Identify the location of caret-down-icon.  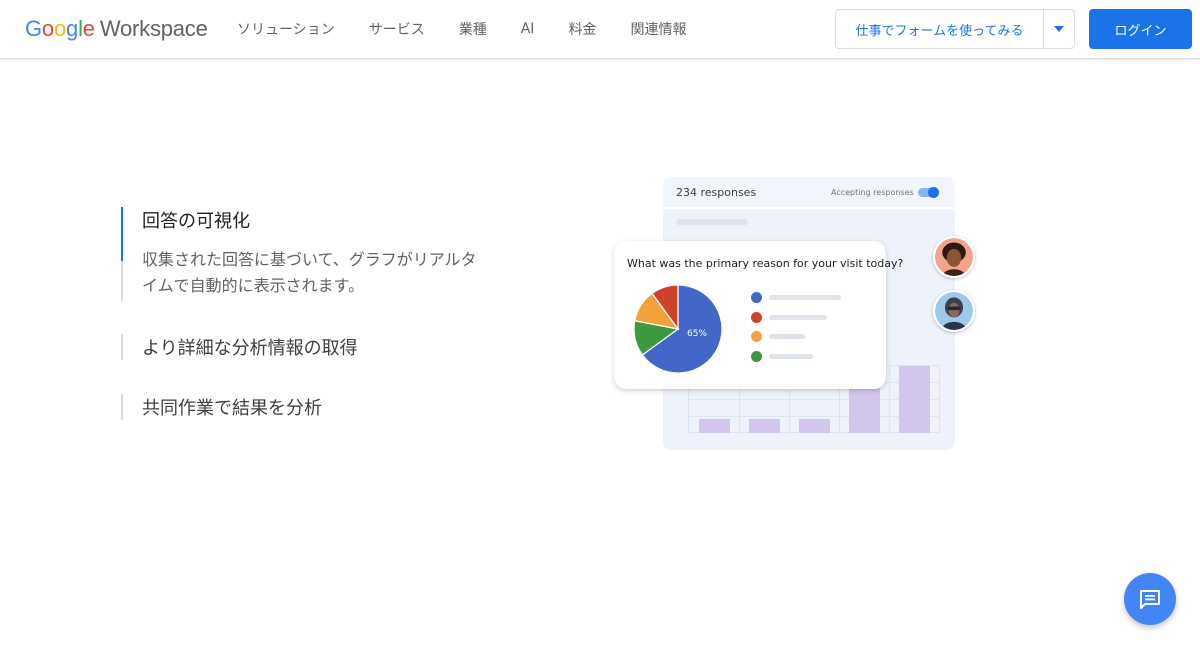
(1059, 29).